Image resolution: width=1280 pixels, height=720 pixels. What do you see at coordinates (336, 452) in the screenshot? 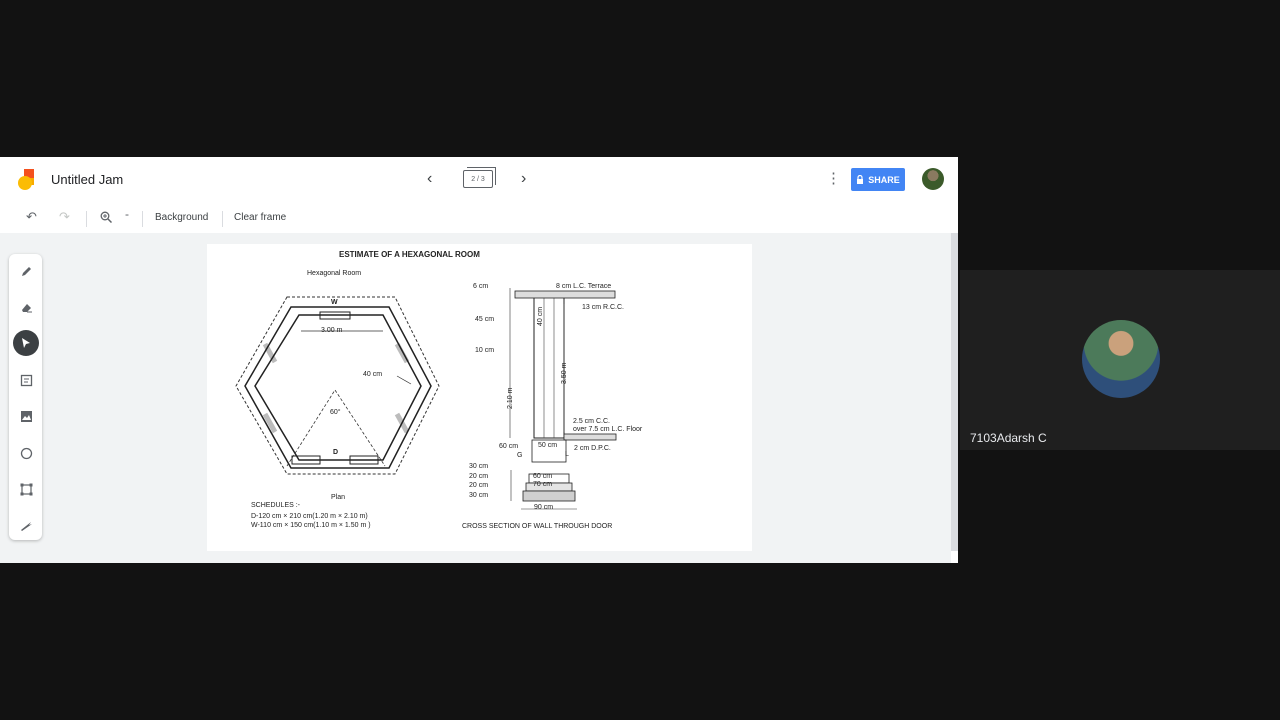
I see `door-label-d: D` at bounding box center [336, 452].